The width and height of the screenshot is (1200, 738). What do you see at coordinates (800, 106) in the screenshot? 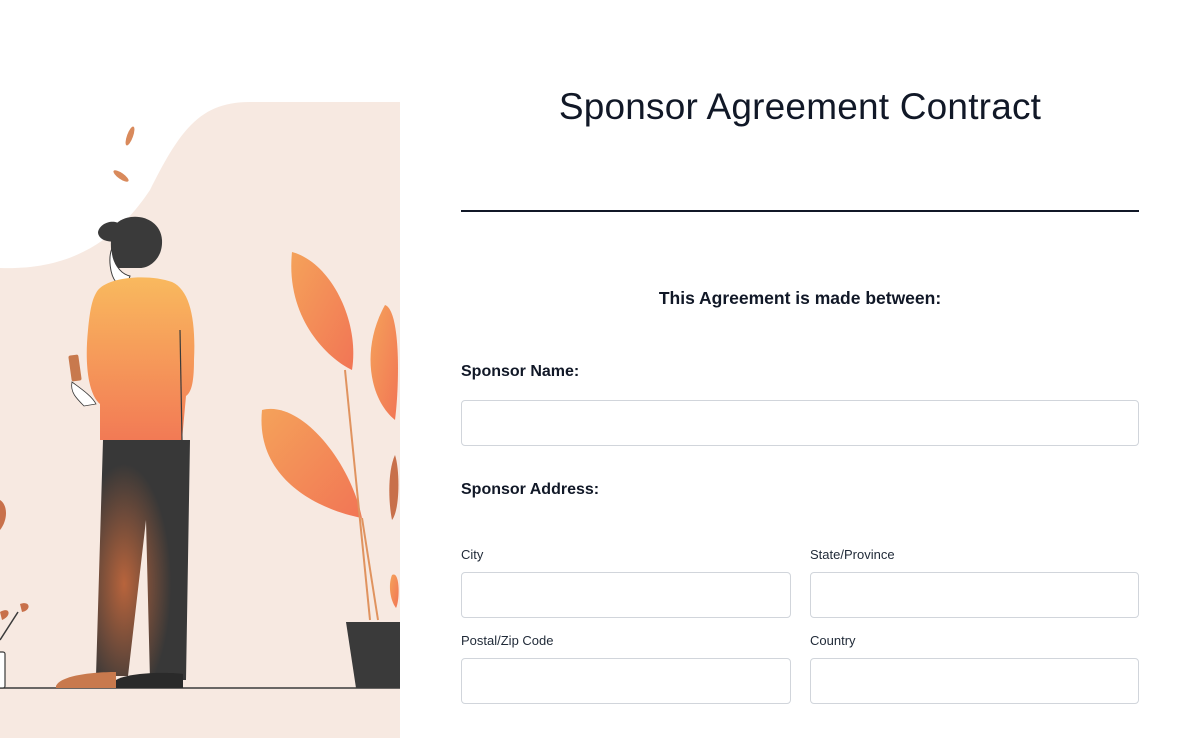
I see `page-title: Sponsor Agreement Contract` at bounding box center [800, 106].